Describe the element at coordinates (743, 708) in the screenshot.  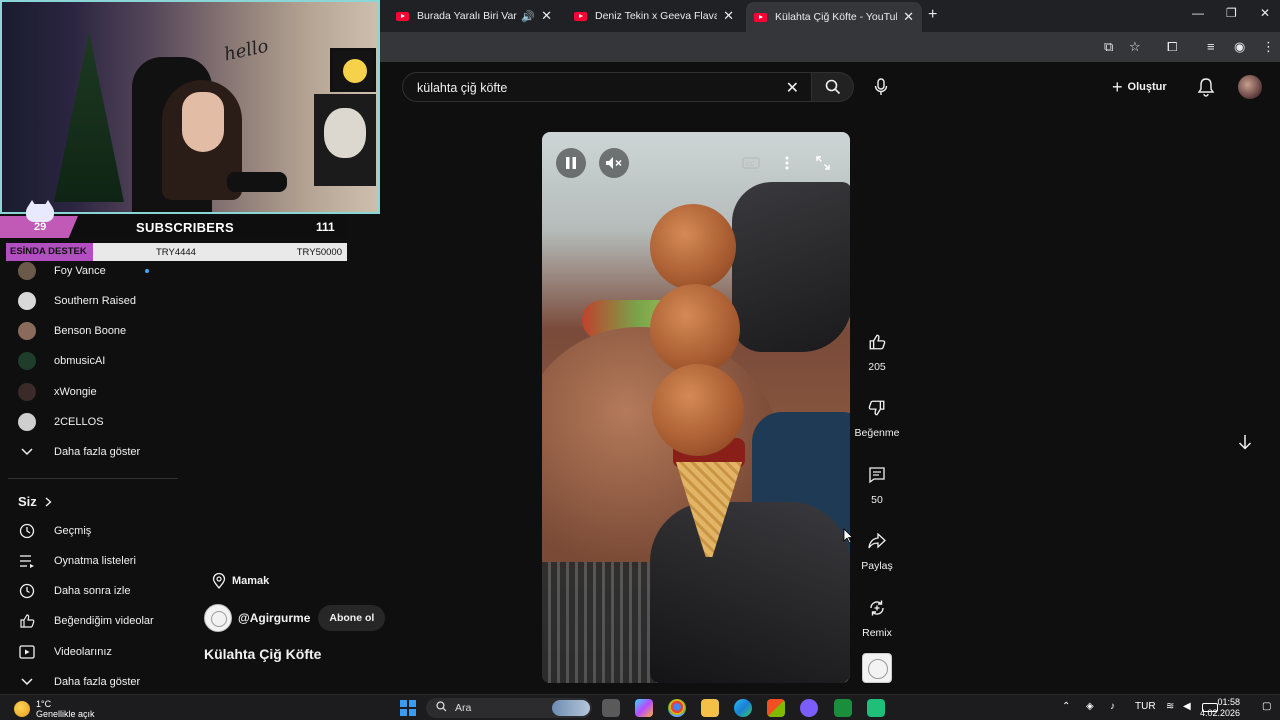
I see `edge-icon` at that location.